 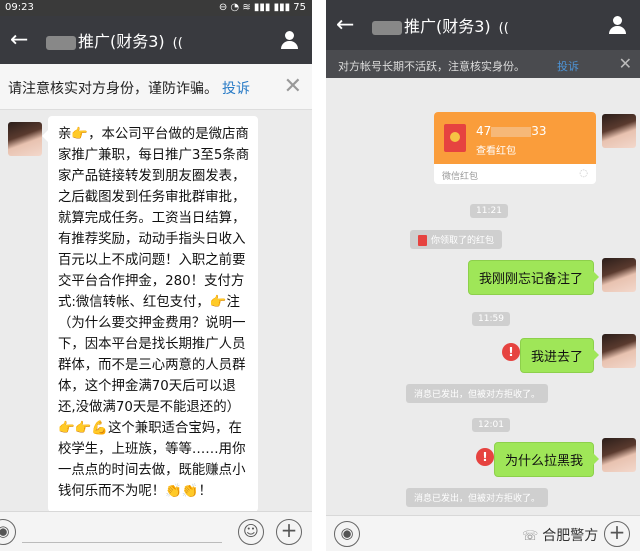 I want to click on watermark-icon: ☏, so click(x=530, y=536).